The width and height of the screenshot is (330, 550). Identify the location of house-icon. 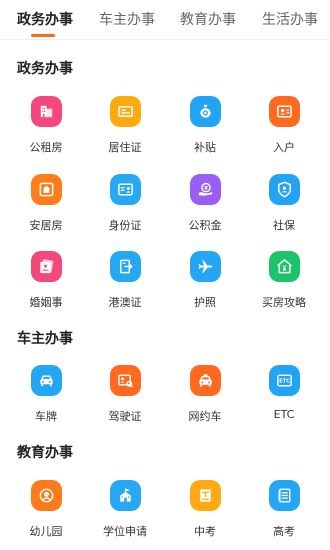
(46, 189).